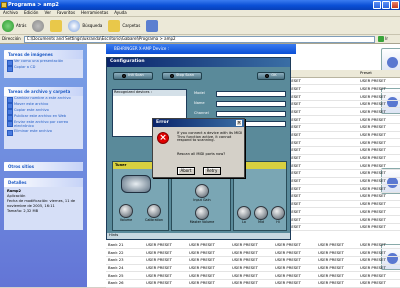 Image resolution: width=400 pixels, height=288 pixels. I want to click on hi-label: Hi, so click(278, 222).